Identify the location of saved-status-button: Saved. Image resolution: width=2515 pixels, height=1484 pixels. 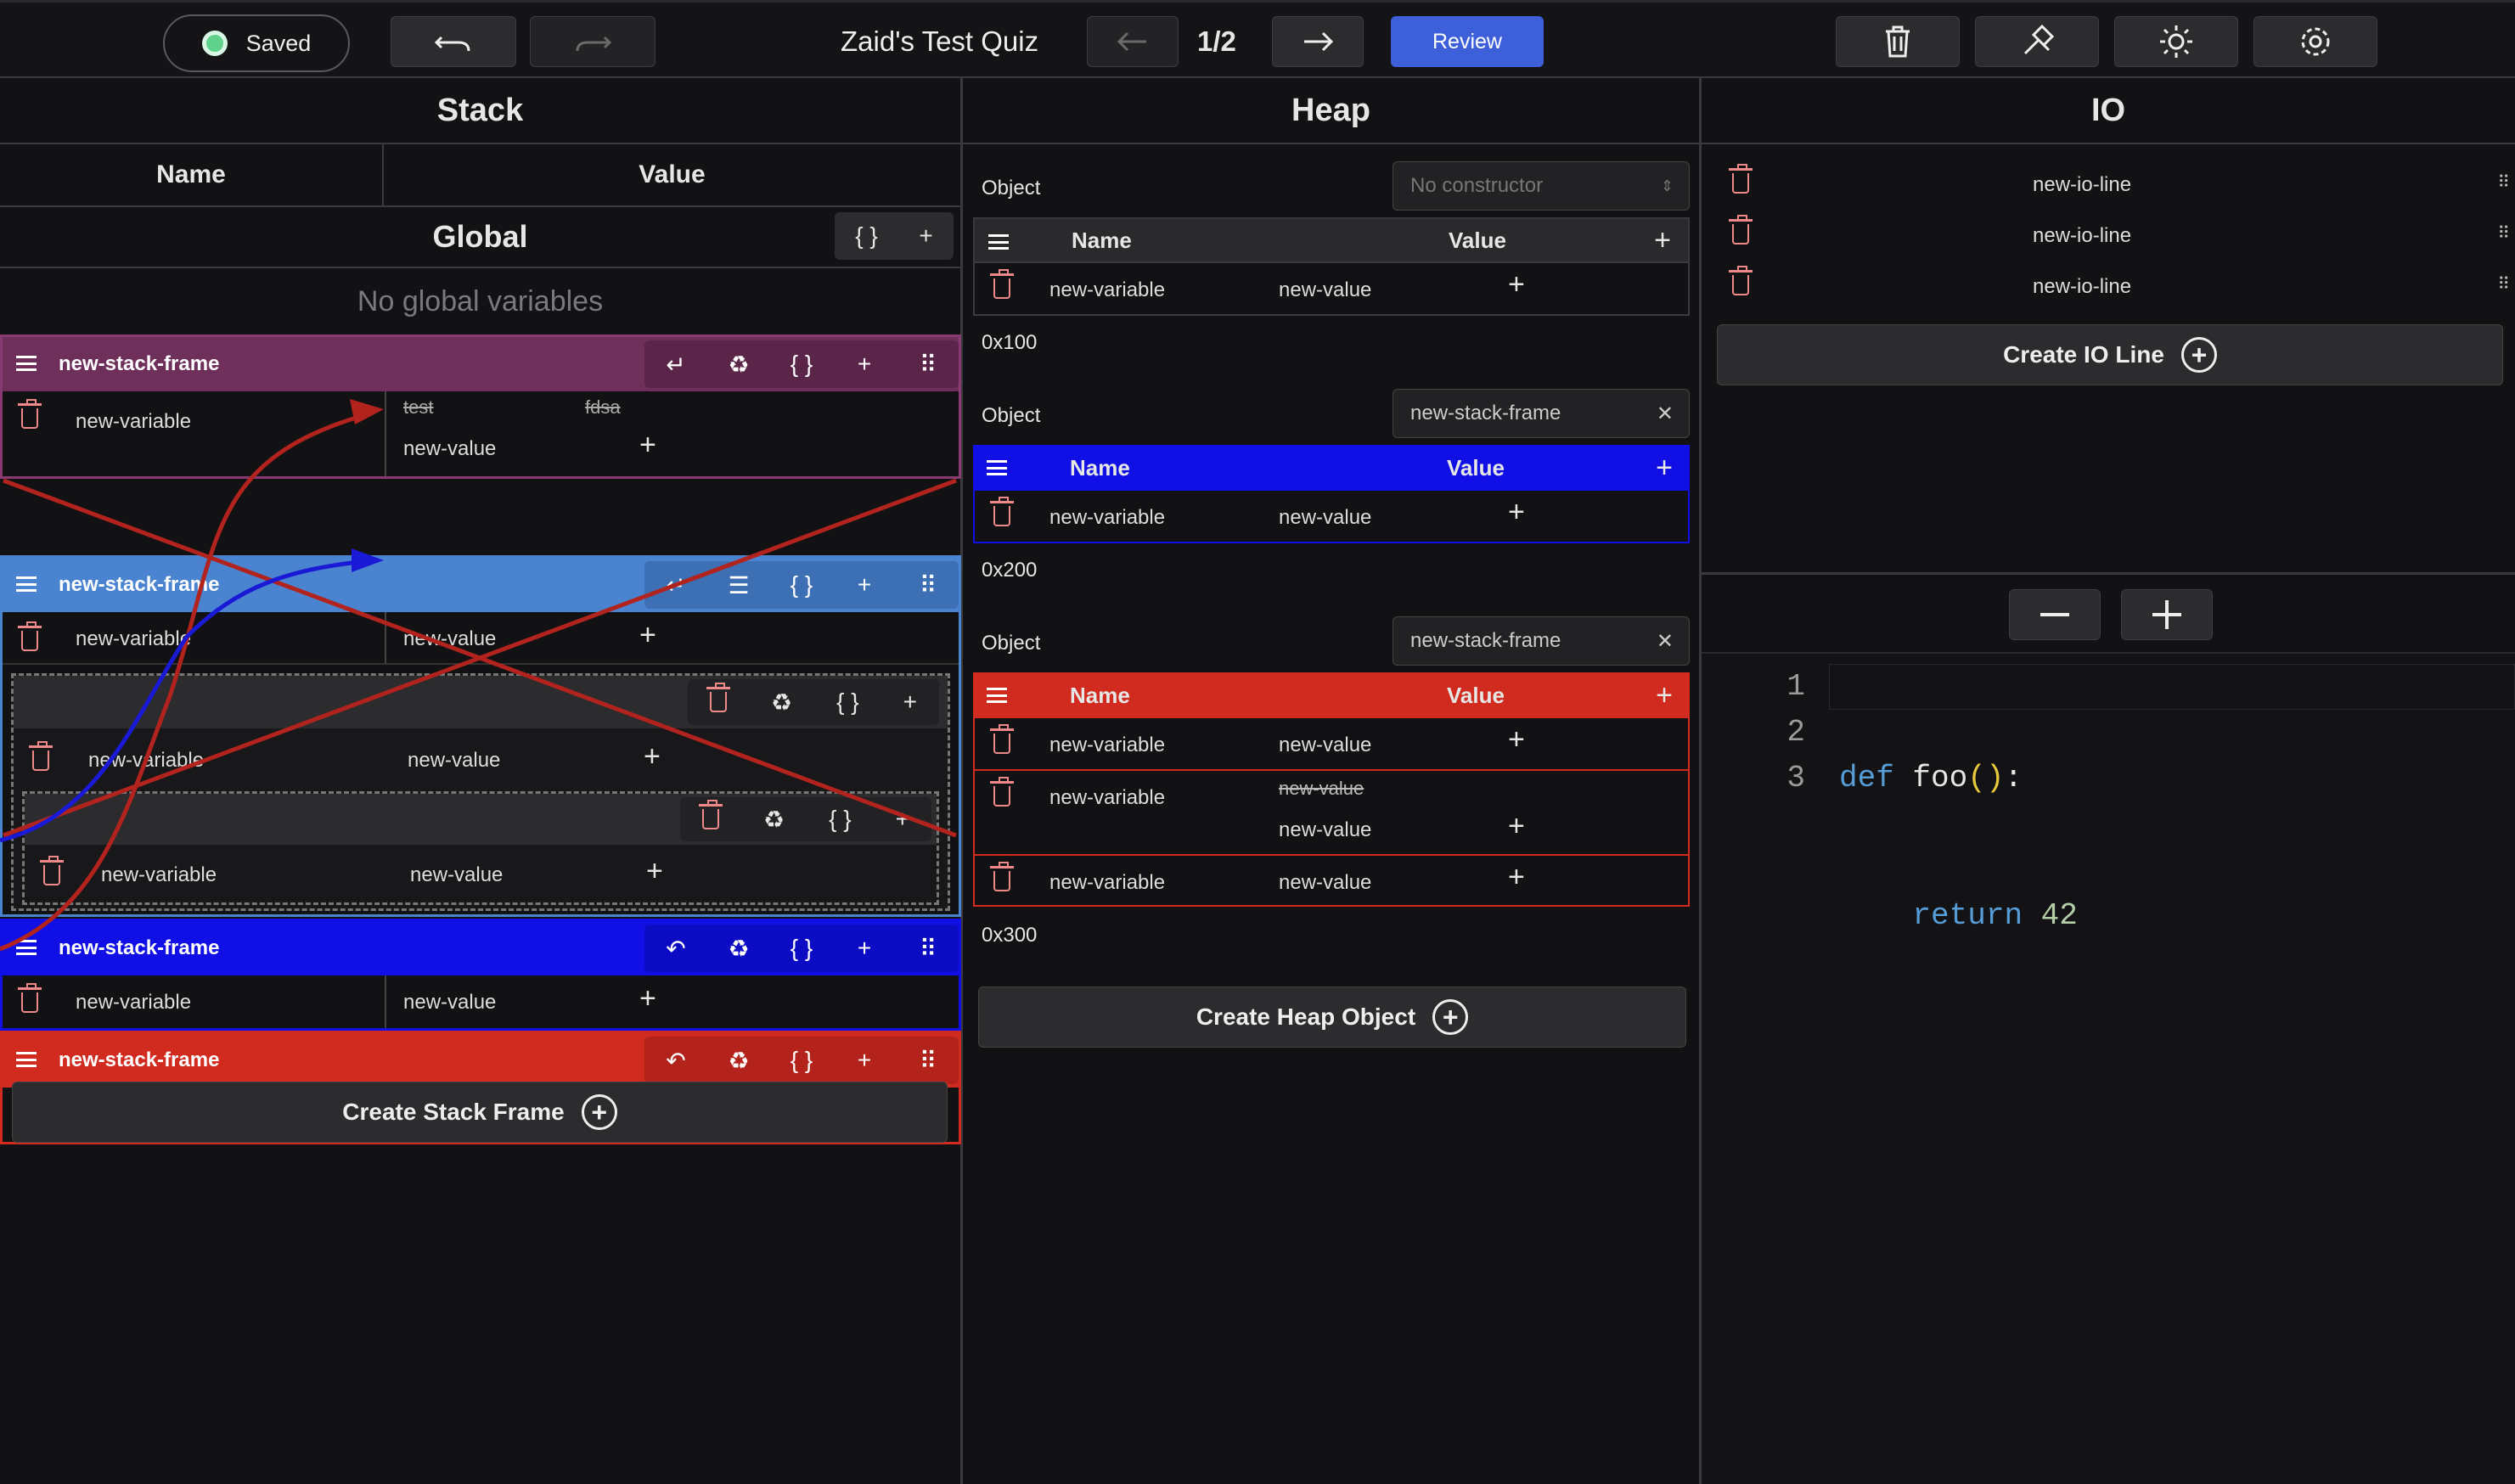
(256, 43).